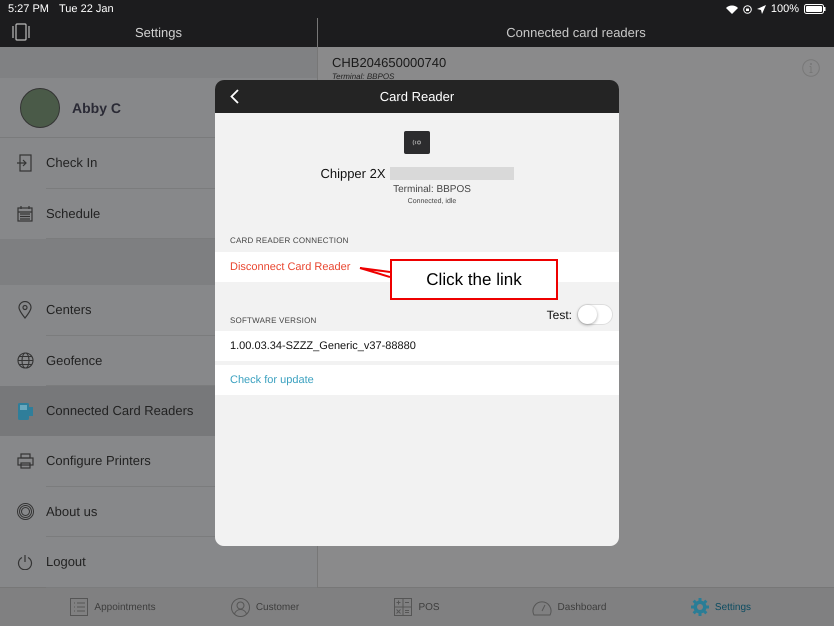 Image resolution: width=834 pixels, height=626 pixels. What do you see at coordinates (25, 214) in the screenshot?
I see `calendar-icon` at bounding box center [25, 214].